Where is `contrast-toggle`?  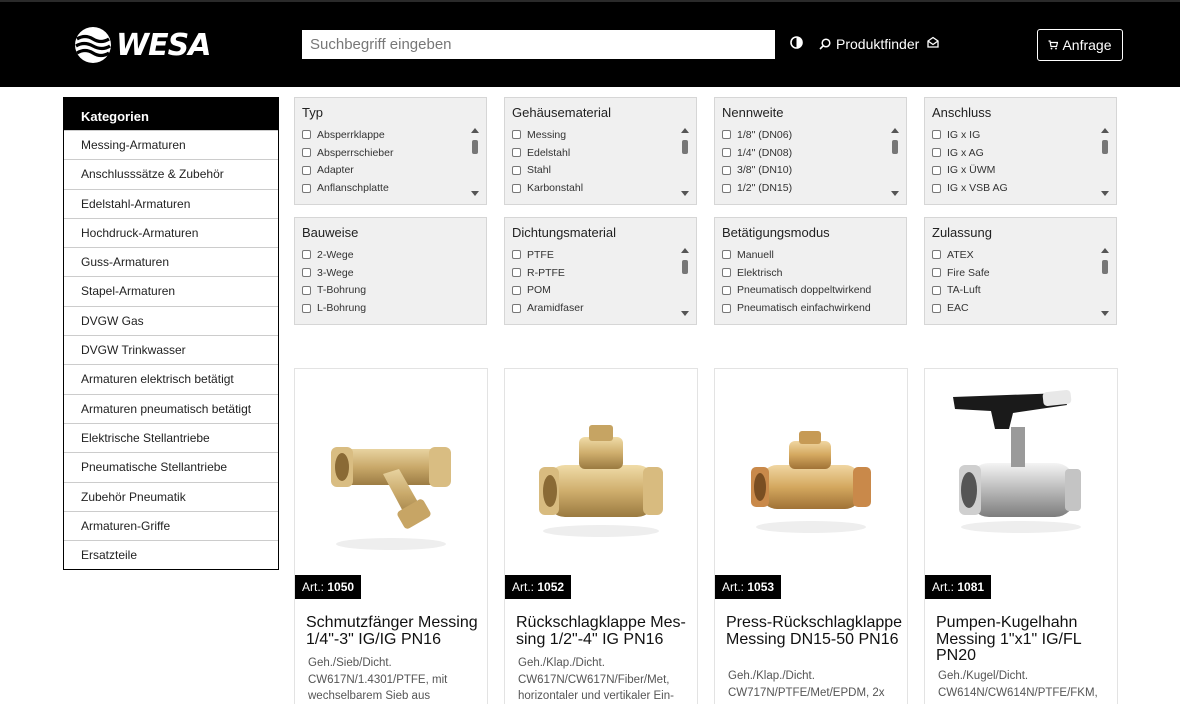 contrast-toggle is located at coordinates (796, 42).